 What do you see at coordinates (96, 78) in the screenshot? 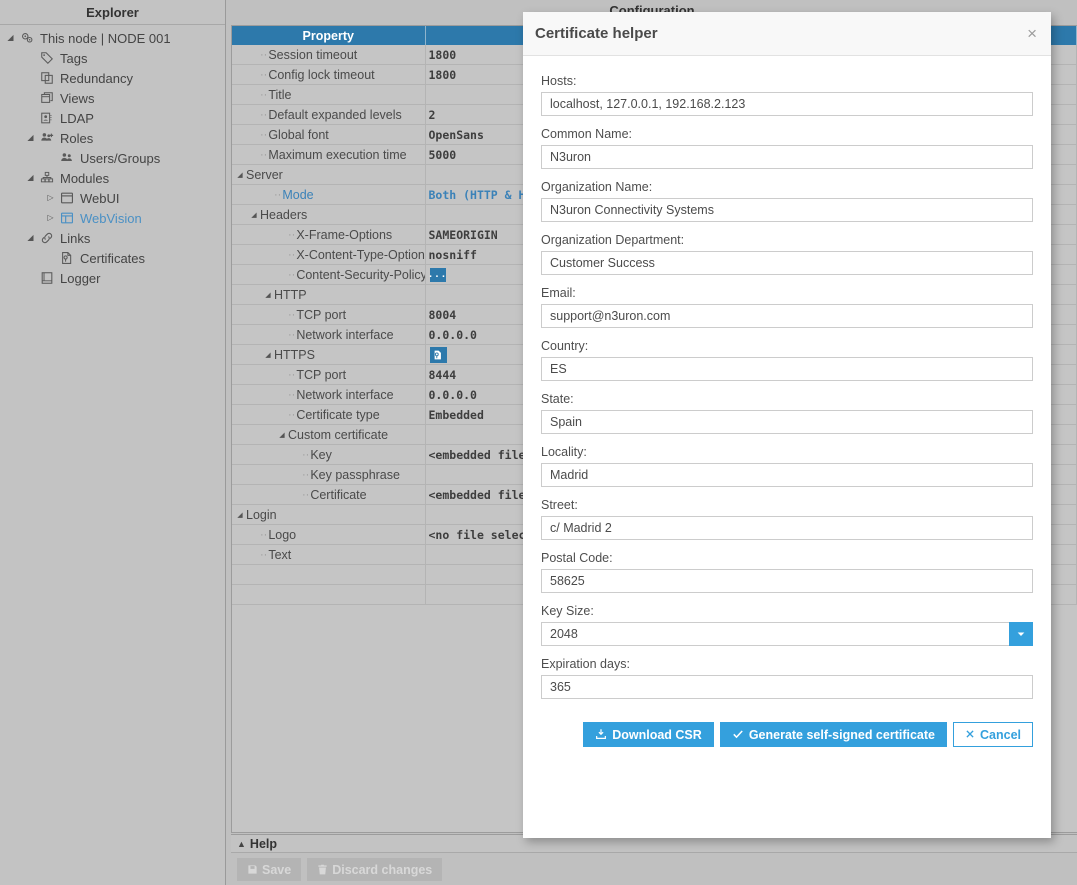
I see `sidebar-item-label: Redundancy` at bounding box center [96, 78].